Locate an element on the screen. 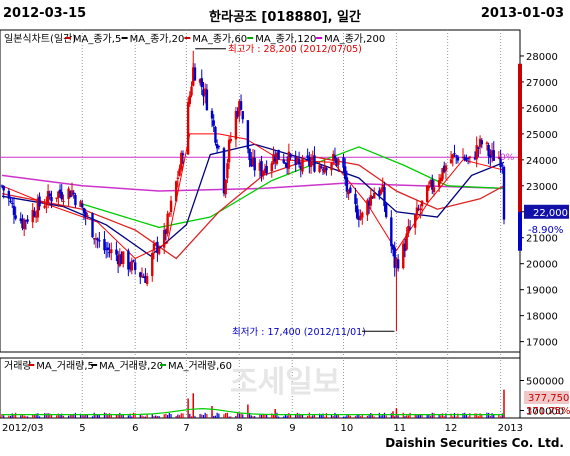 The height and width of the screenshot is (456, 570). last-price-label: 22,000 is located at coordinates (550, 213).